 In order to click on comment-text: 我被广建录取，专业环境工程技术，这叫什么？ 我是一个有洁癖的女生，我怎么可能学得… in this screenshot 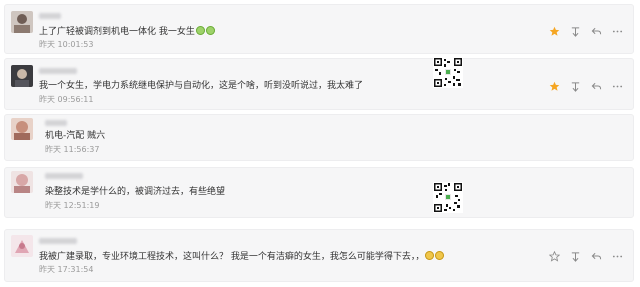, I will do `click(242, 257)`.